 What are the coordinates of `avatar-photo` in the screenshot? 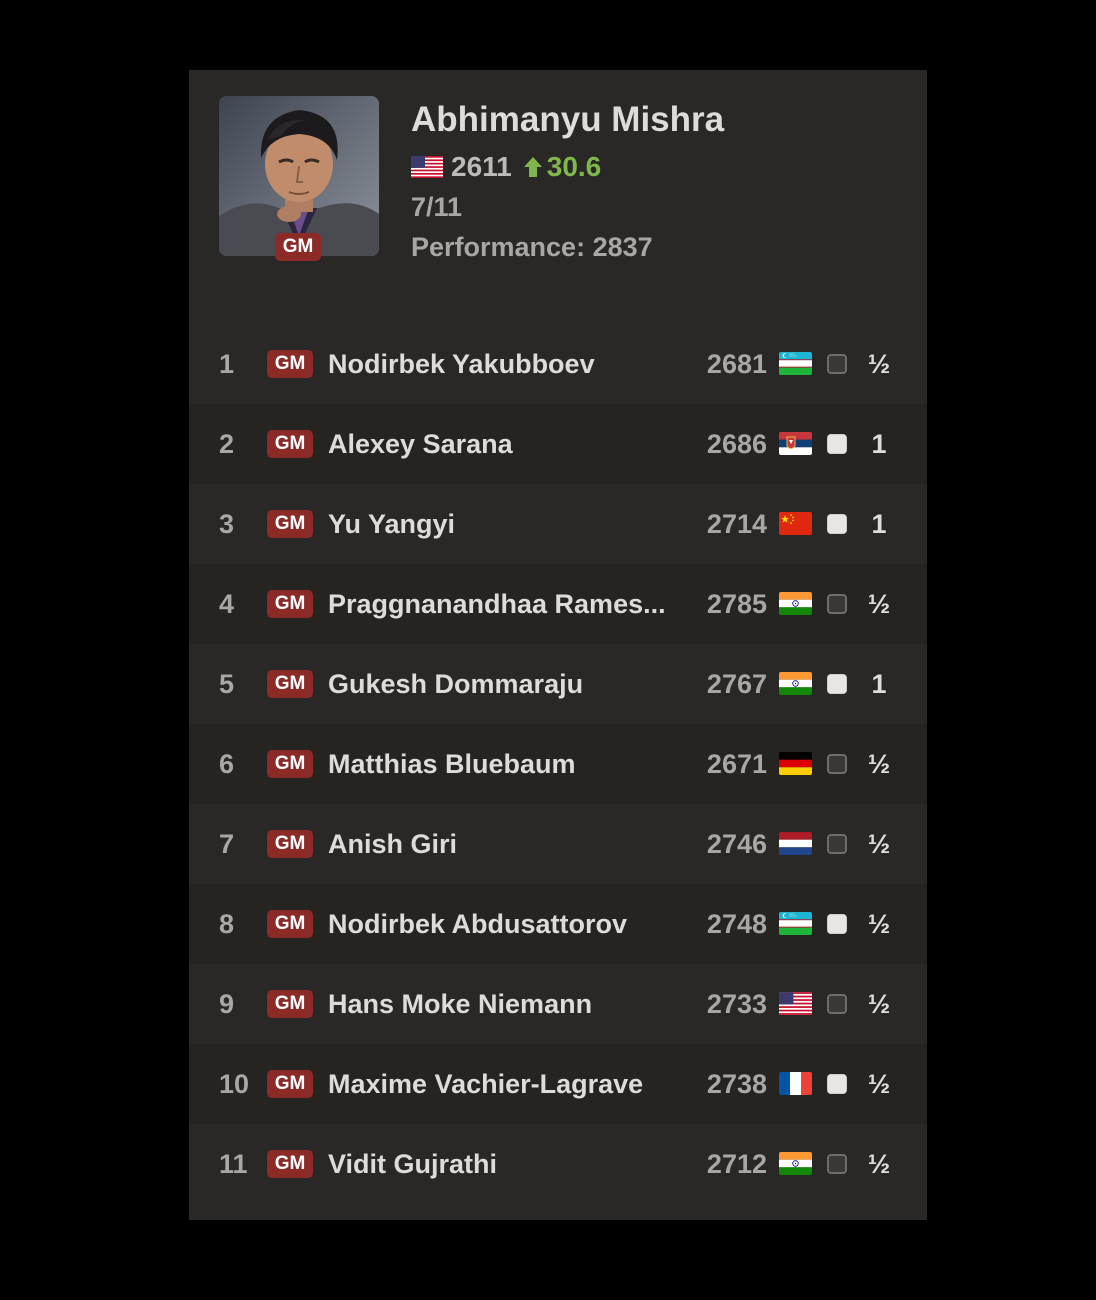 It's located at (299, 176).